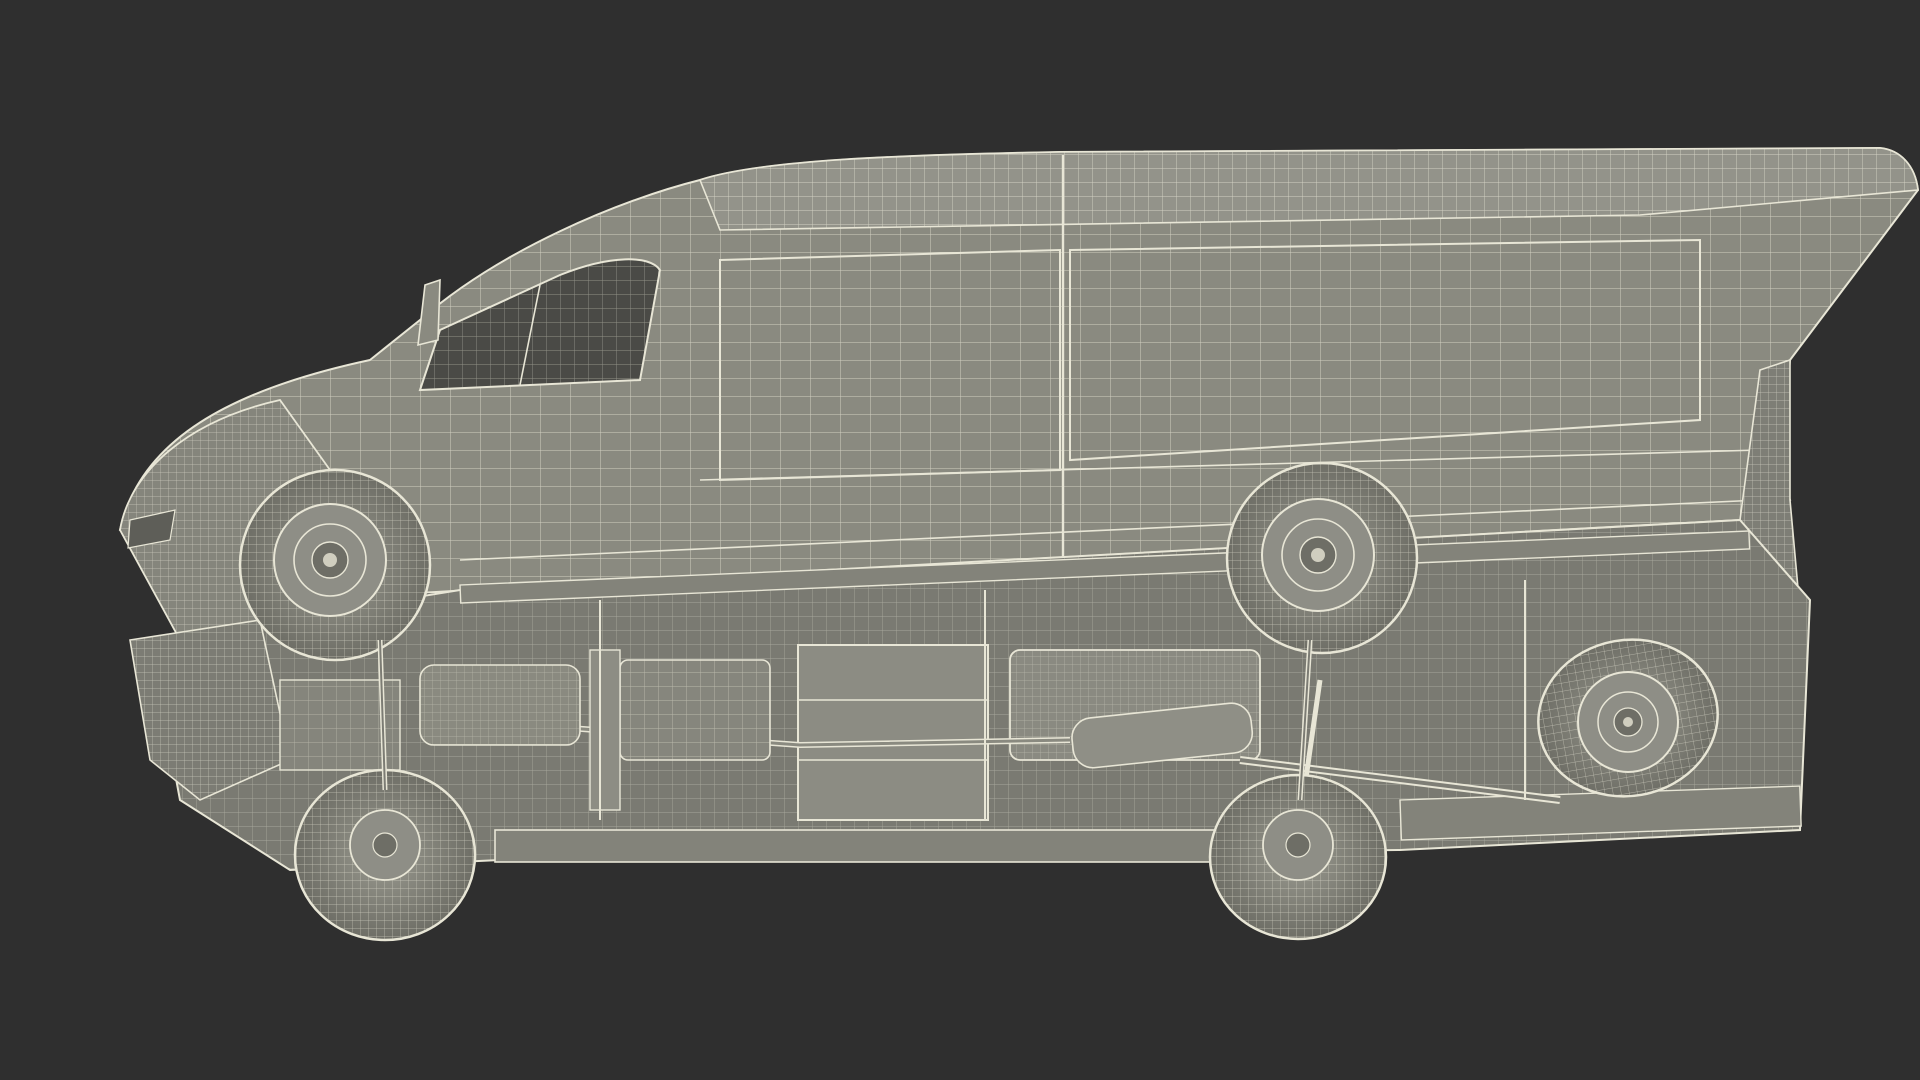  Describe the element at coordinates (385, 855) in the screenshot. I see `front-left-wheel` at that location.